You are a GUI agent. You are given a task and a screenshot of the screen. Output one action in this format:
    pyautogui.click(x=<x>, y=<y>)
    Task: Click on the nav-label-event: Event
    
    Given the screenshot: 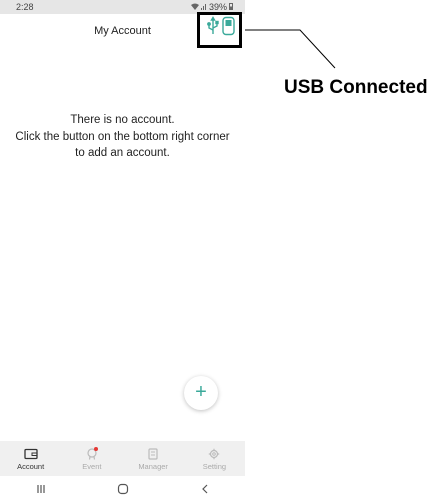 What is the action you would take?
    pyautogui.click(x=92, y=466)
    